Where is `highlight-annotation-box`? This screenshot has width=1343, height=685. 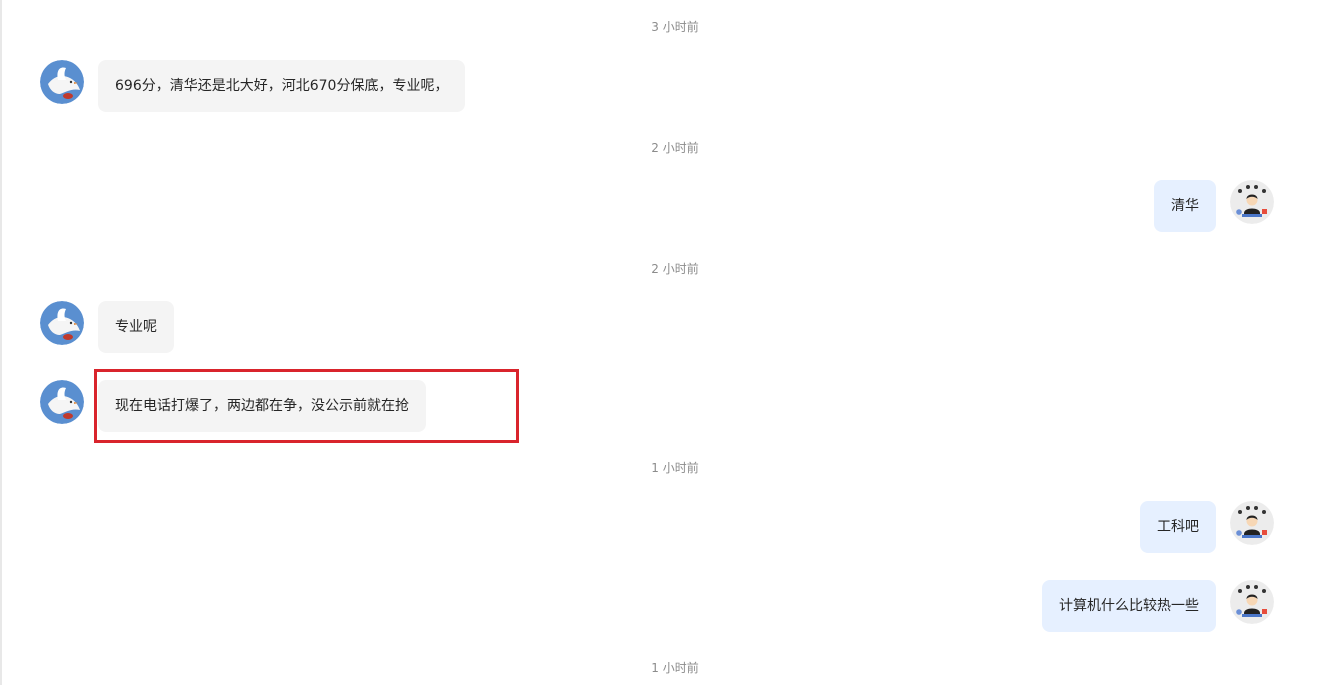
highlight-annotation-box is located at coordinates (306, 406).